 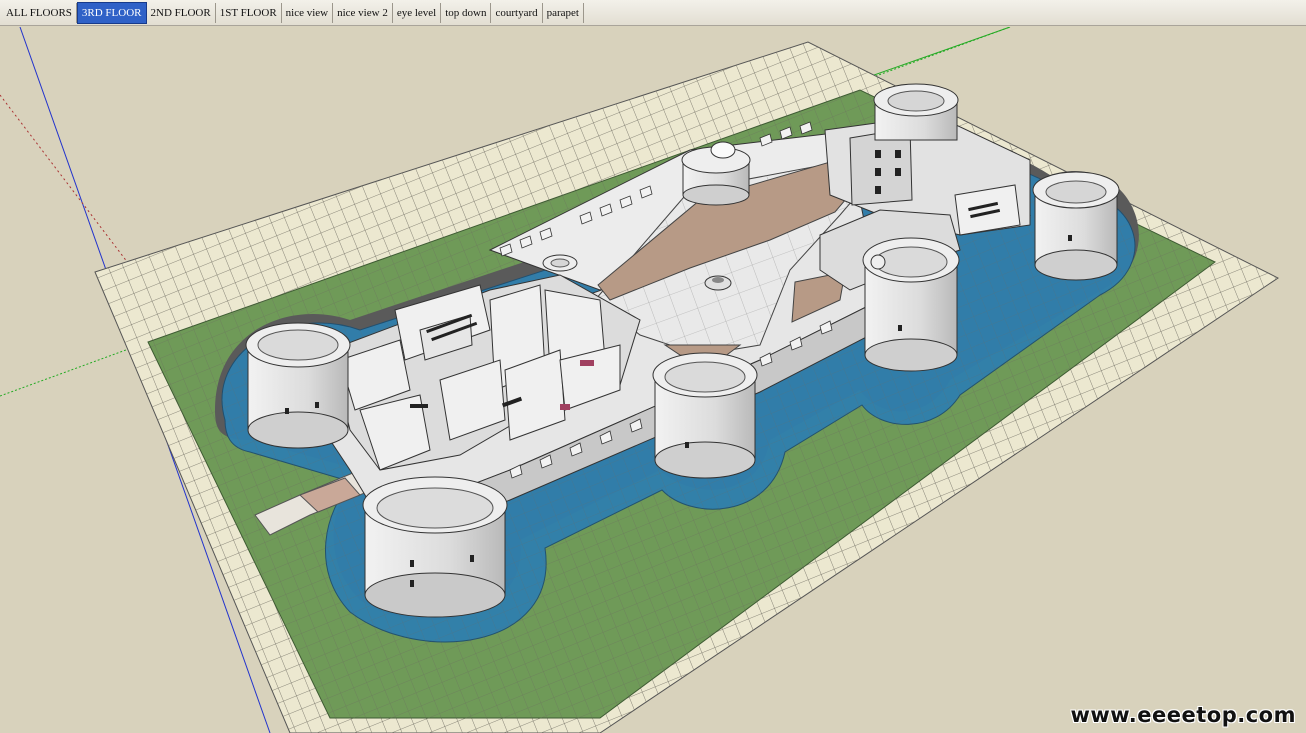 I want to click on tab-nice-view-2: nice view 2, so click(x=363, y=12).